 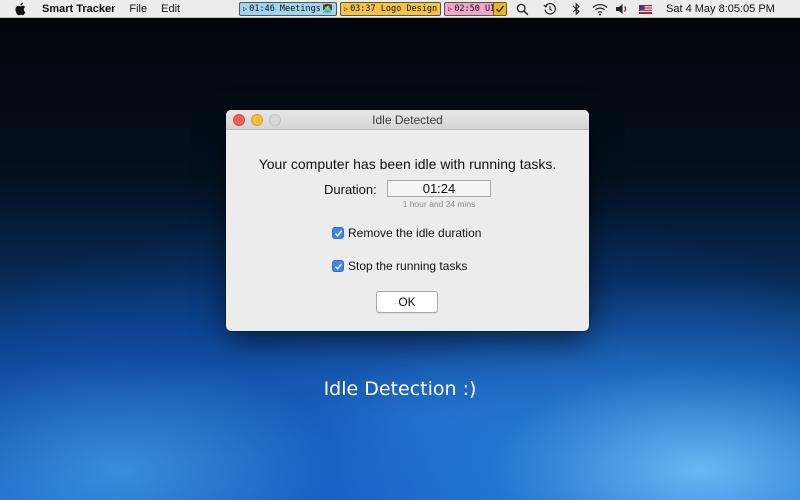 I want to click on time-machine-icon, so click(x=550, y=9).